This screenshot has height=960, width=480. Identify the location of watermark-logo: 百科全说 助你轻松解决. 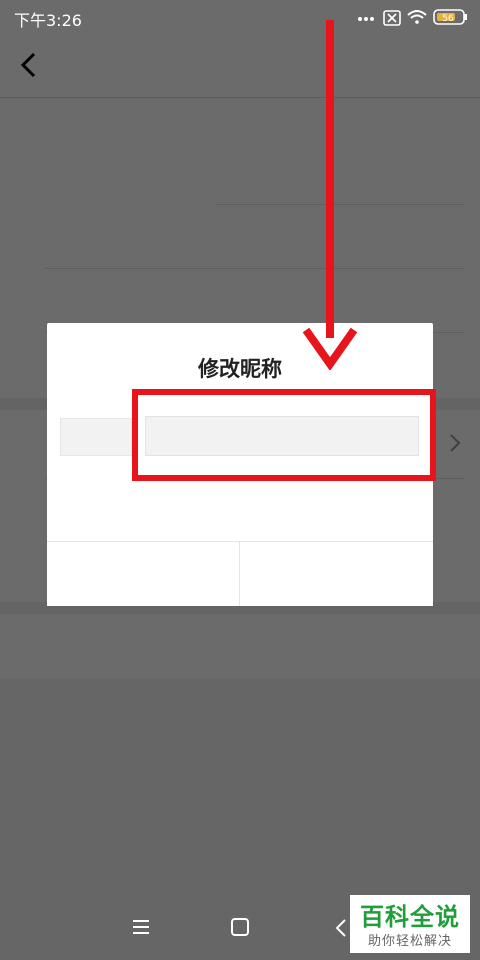
(410, 924).